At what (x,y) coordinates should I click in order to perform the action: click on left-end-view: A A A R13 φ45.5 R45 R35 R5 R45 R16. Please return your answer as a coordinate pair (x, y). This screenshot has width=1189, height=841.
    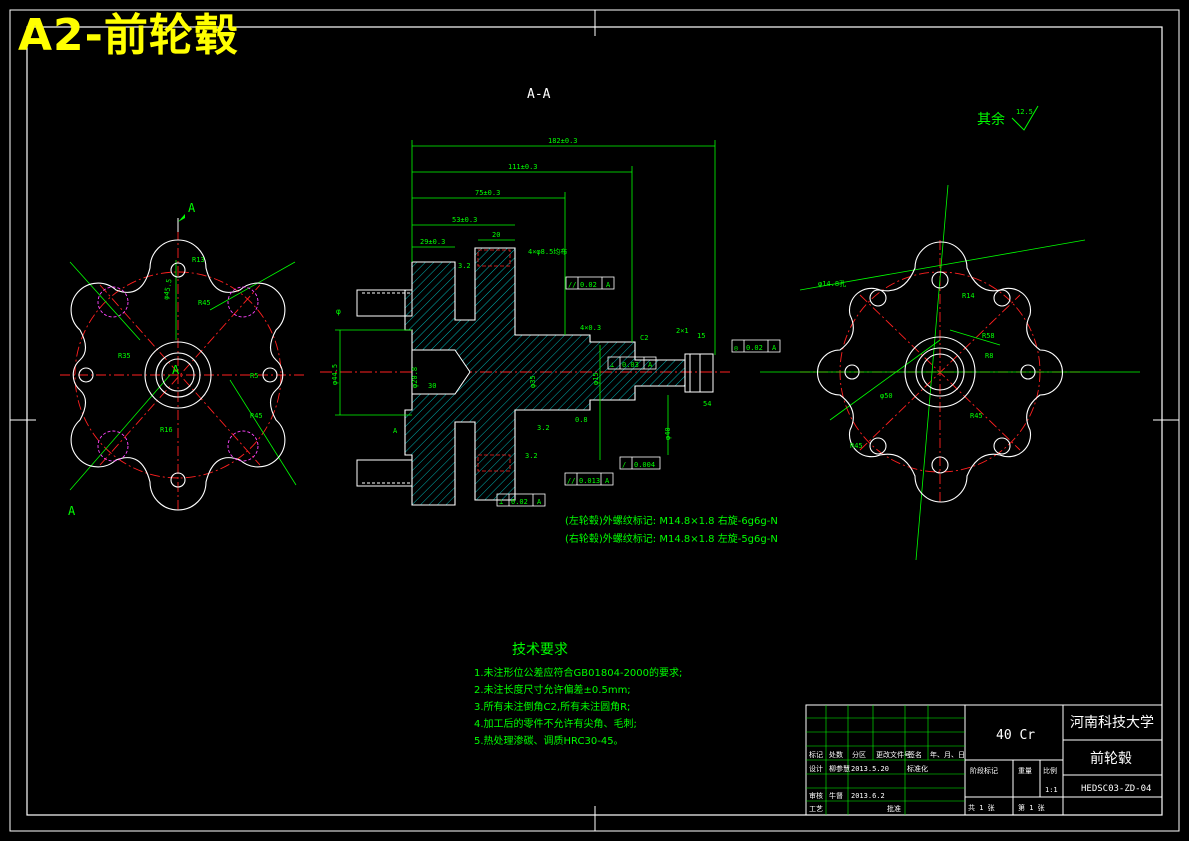
    Looking at the image, I should click on (182, 359).